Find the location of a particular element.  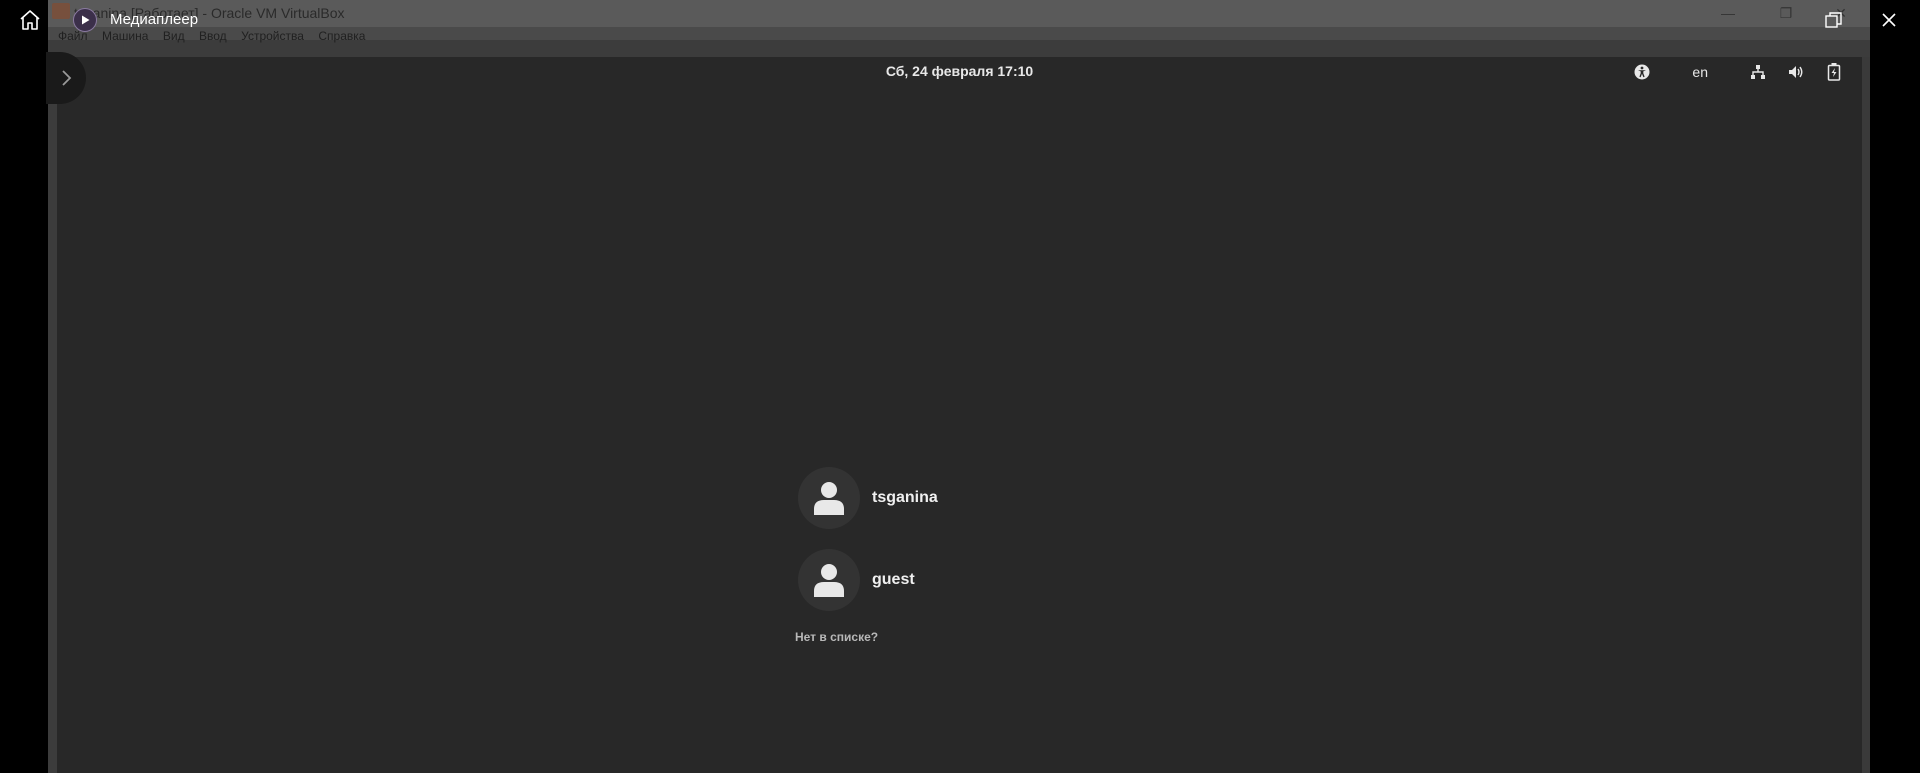

keyboard-layout-indicator: en is located at coordinates (1700, 72).